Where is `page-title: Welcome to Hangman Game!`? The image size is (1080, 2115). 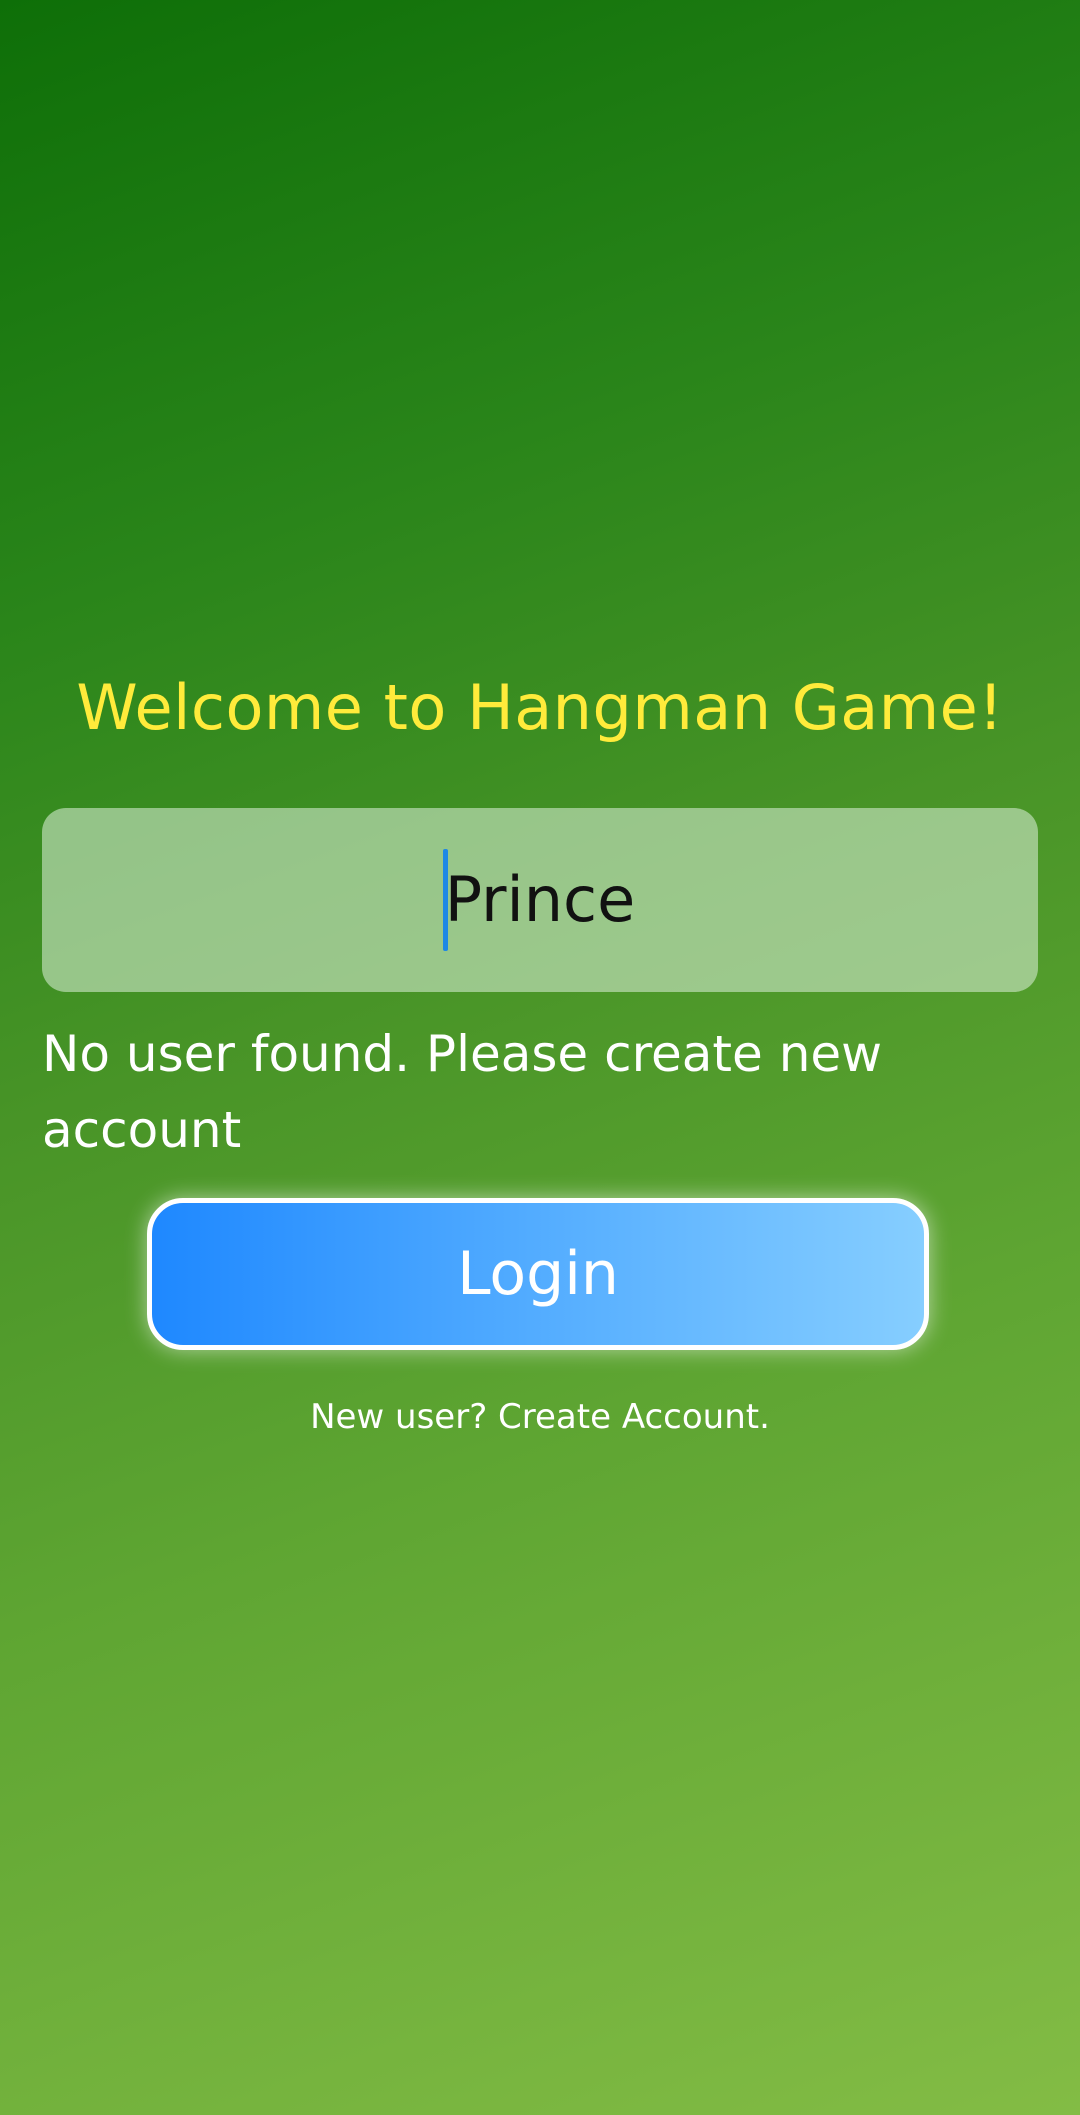
page-title: Welcome to Hangman Game! is located at coordinates (540, 707).